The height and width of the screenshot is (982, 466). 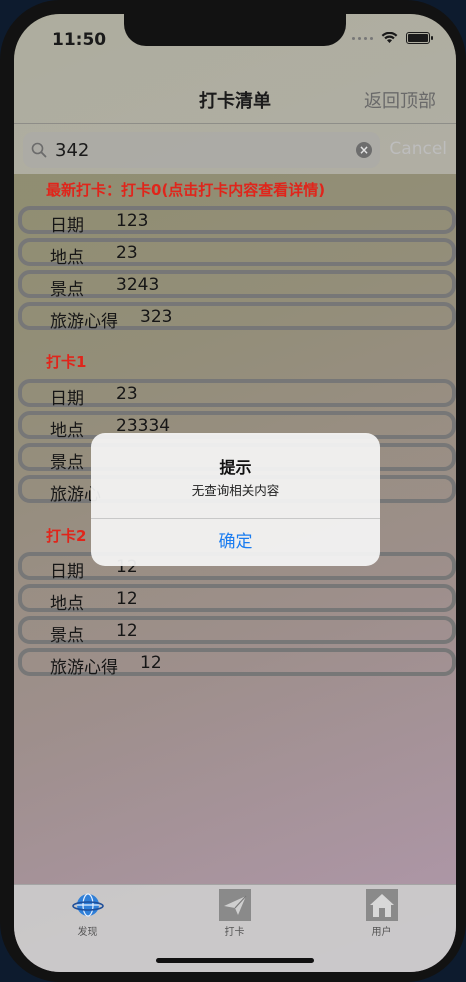 What do you see at coordinates (235, 542) in the screenshot?
I see `confirm-button: 确定` at bounding box center [235, 542].